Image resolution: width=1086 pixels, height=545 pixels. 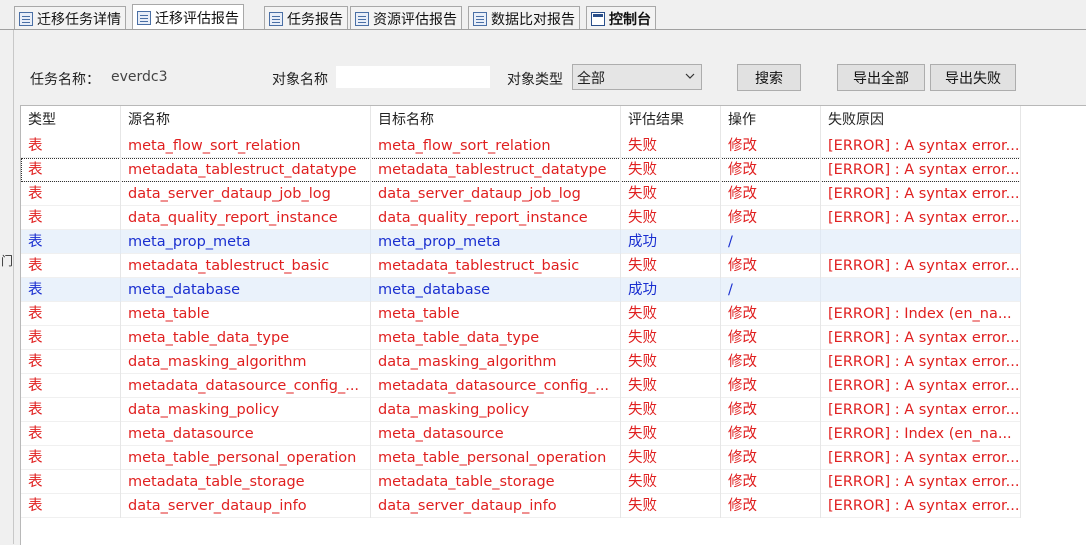 I want to click on console-icon, so click(x=598, y=18).